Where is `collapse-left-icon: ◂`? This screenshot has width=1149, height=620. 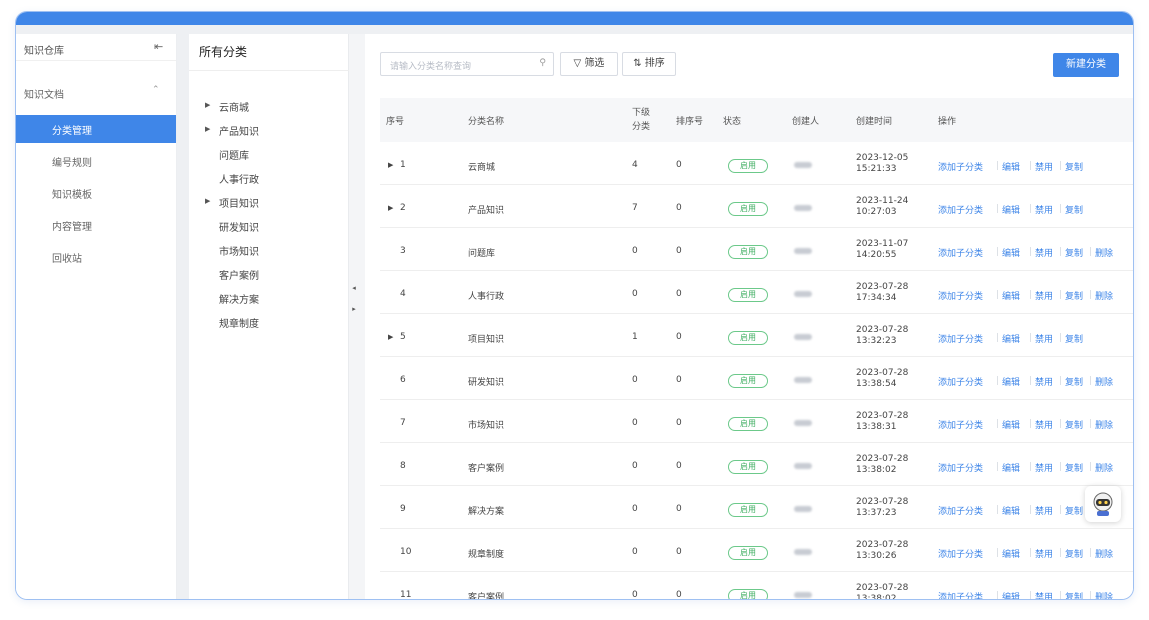
collapse-left-icon: ◂ is located at coordinates (354, 288).